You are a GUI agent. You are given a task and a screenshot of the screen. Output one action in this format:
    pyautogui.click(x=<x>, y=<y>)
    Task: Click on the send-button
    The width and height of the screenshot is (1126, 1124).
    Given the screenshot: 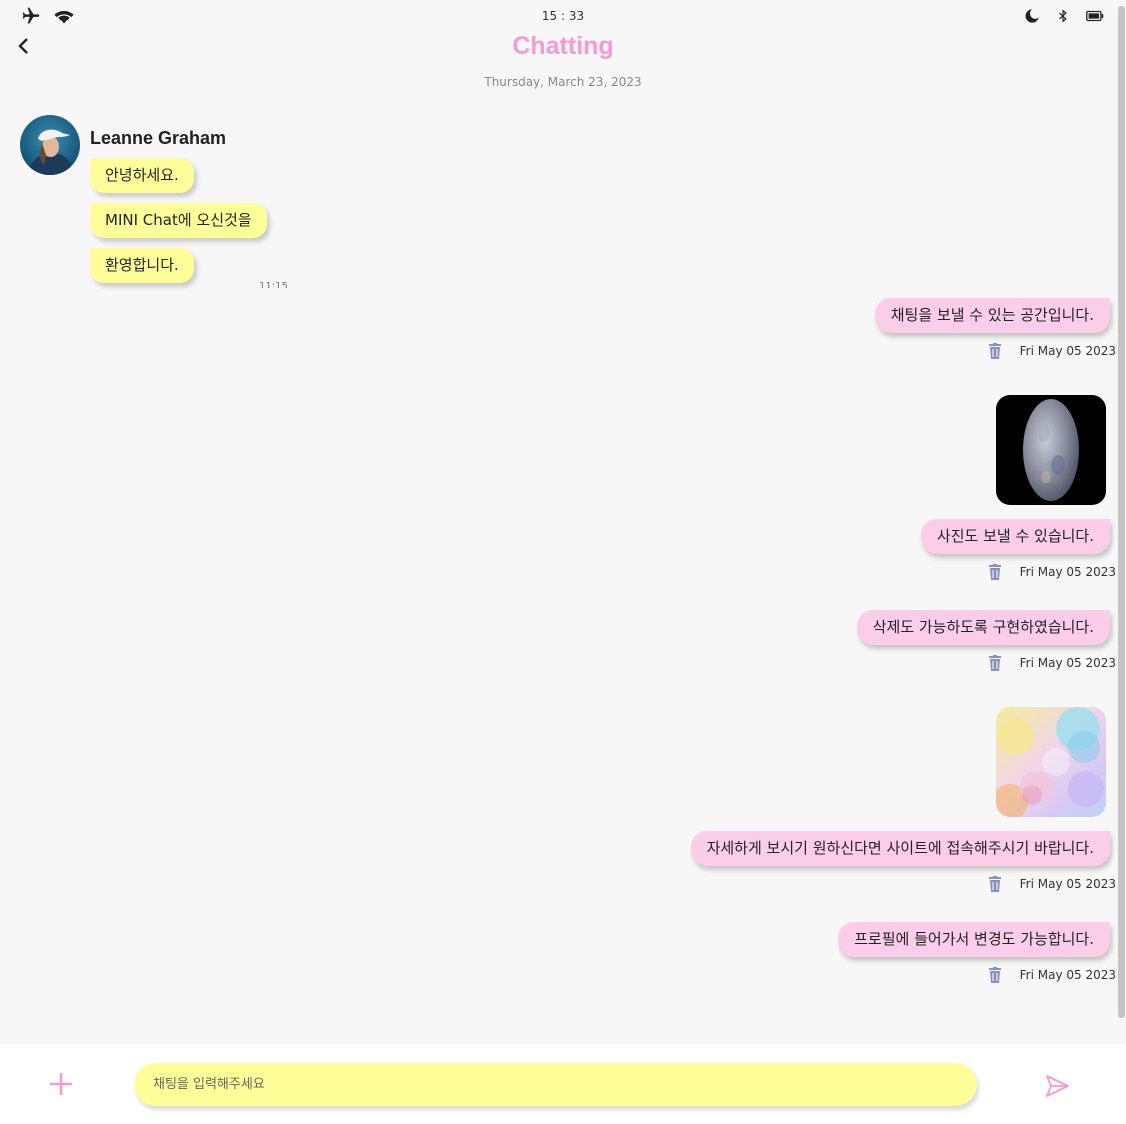 What is the action you would take?
    pyautogui.click(x=1057, y=1086)
    